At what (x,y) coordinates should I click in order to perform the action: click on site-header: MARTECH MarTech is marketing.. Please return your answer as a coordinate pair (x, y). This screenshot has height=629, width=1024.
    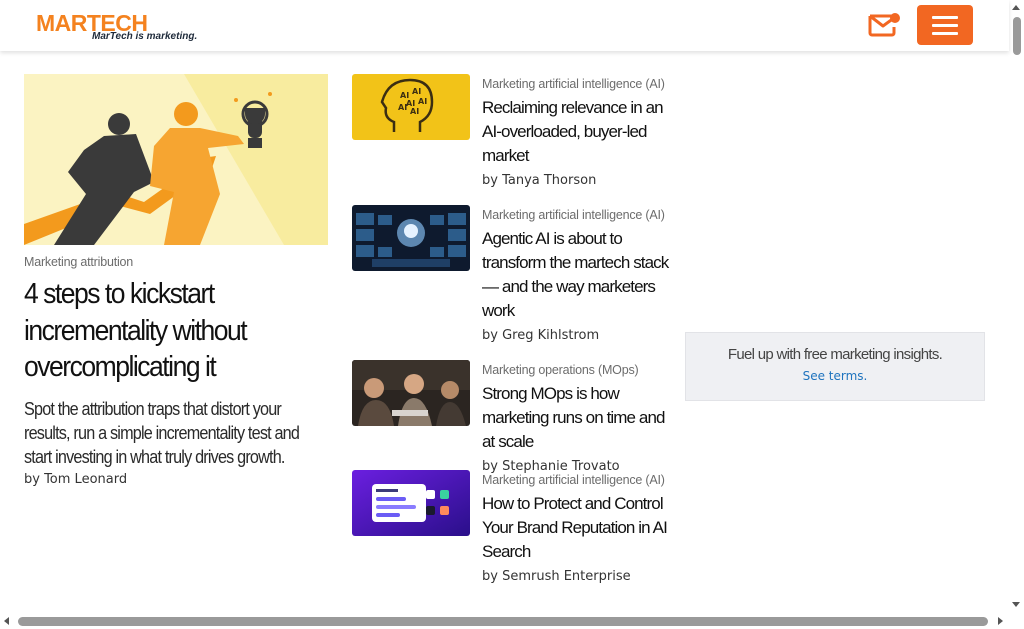
    Looking at the image, I should click on (504, 25).